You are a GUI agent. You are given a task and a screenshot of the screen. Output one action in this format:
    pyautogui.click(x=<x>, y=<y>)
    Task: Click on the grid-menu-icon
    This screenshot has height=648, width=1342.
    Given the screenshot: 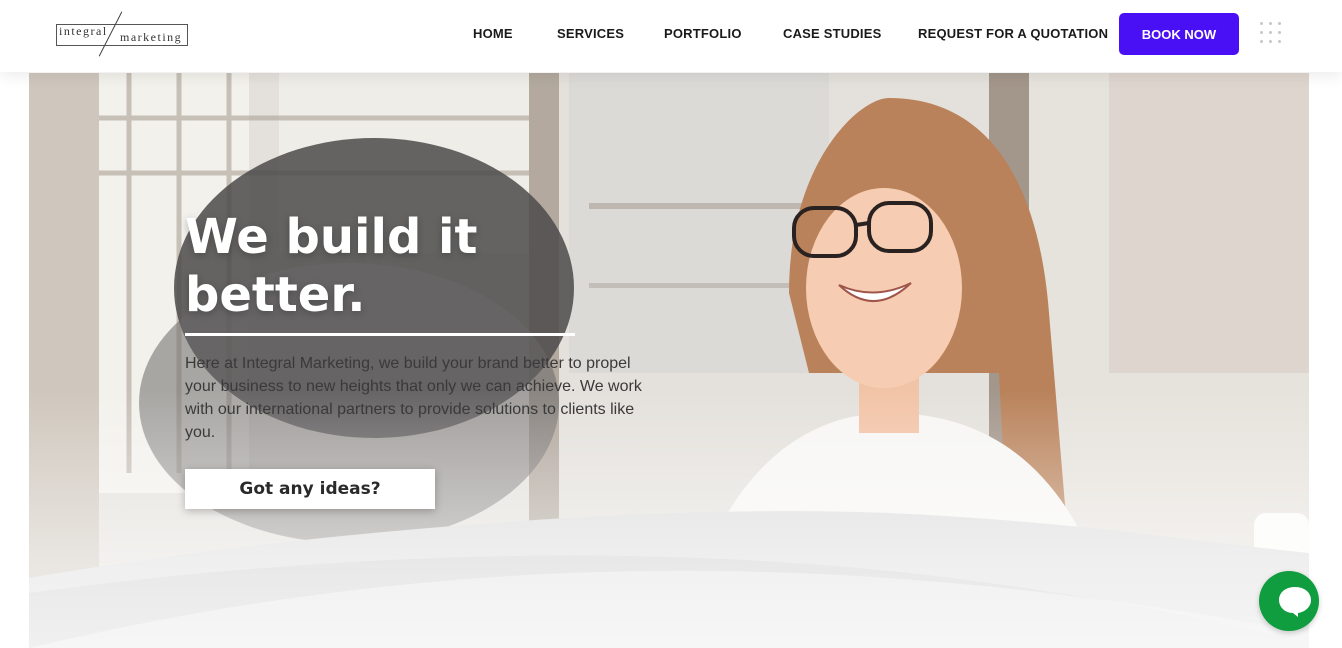 What is the action you would take?
    pyautogui.click(x=1271, y=33)
    